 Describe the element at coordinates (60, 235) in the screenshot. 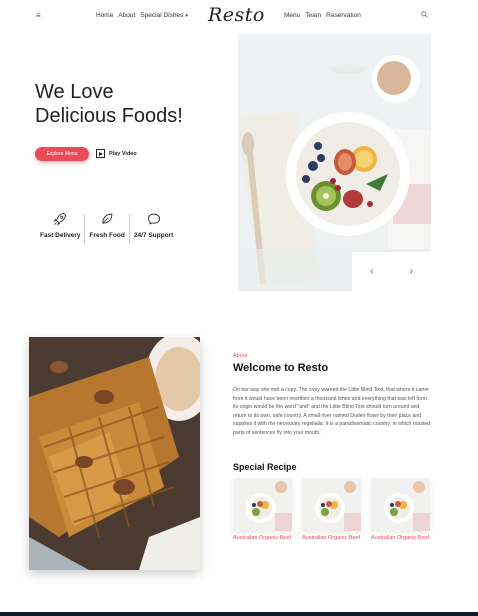

I see `feature-label: Fast Delivery` at that location.